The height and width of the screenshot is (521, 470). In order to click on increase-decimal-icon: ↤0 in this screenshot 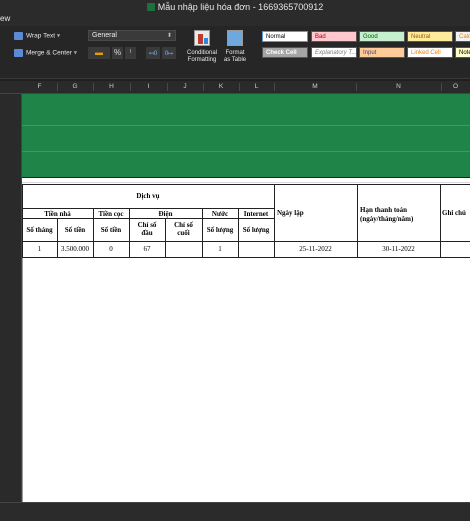, I will do `click(153, 54)`.